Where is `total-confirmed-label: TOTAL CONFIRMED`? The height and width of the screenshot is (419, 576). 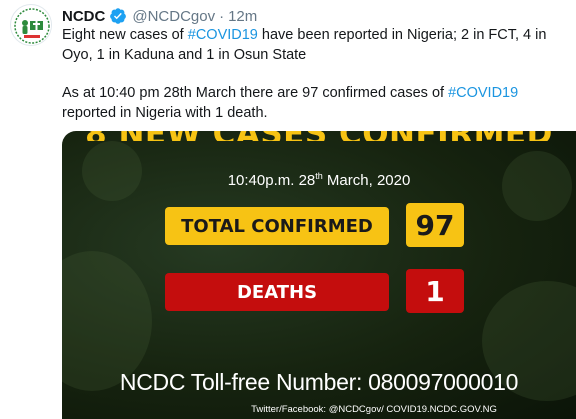
total-confirmed-label: TOTAL CONFIRMED is located at coordinates (277, 226).